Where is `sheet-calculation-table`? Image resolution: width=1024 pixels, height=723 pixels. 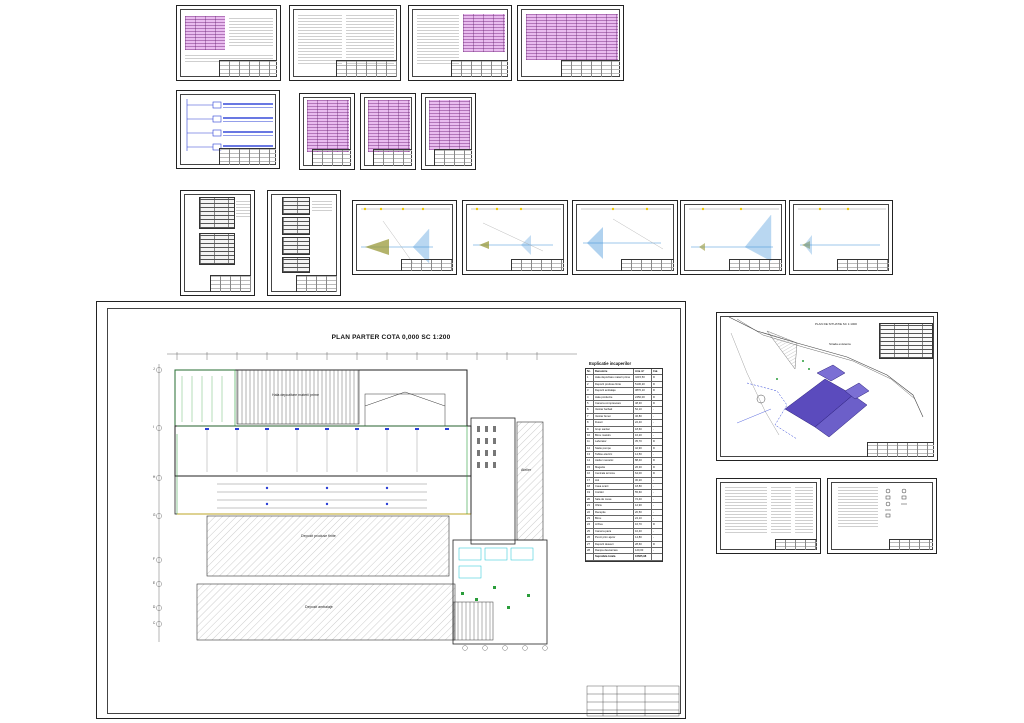 sheet-calculation-table is located at coordinates (570, 43).